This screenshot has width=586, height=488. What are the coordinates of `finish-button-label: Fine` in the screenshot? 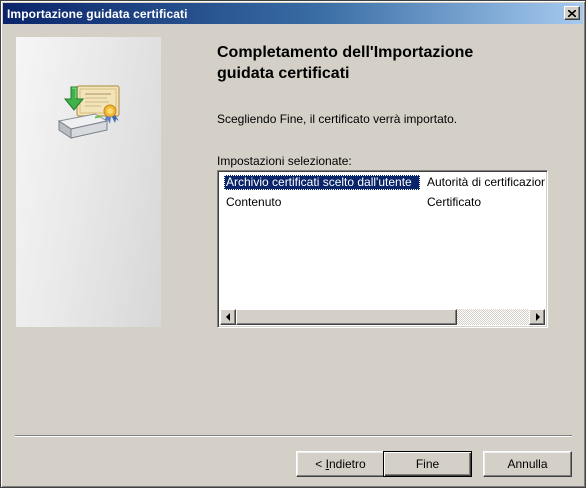 It's located at (427, 464).